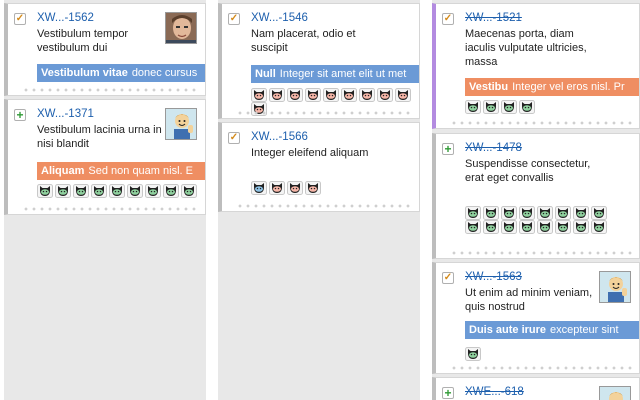 Image resolution: width=640 pixels, height=400 pixels. I want to click on card-id-link: XW...-1562, so click(65, 18).